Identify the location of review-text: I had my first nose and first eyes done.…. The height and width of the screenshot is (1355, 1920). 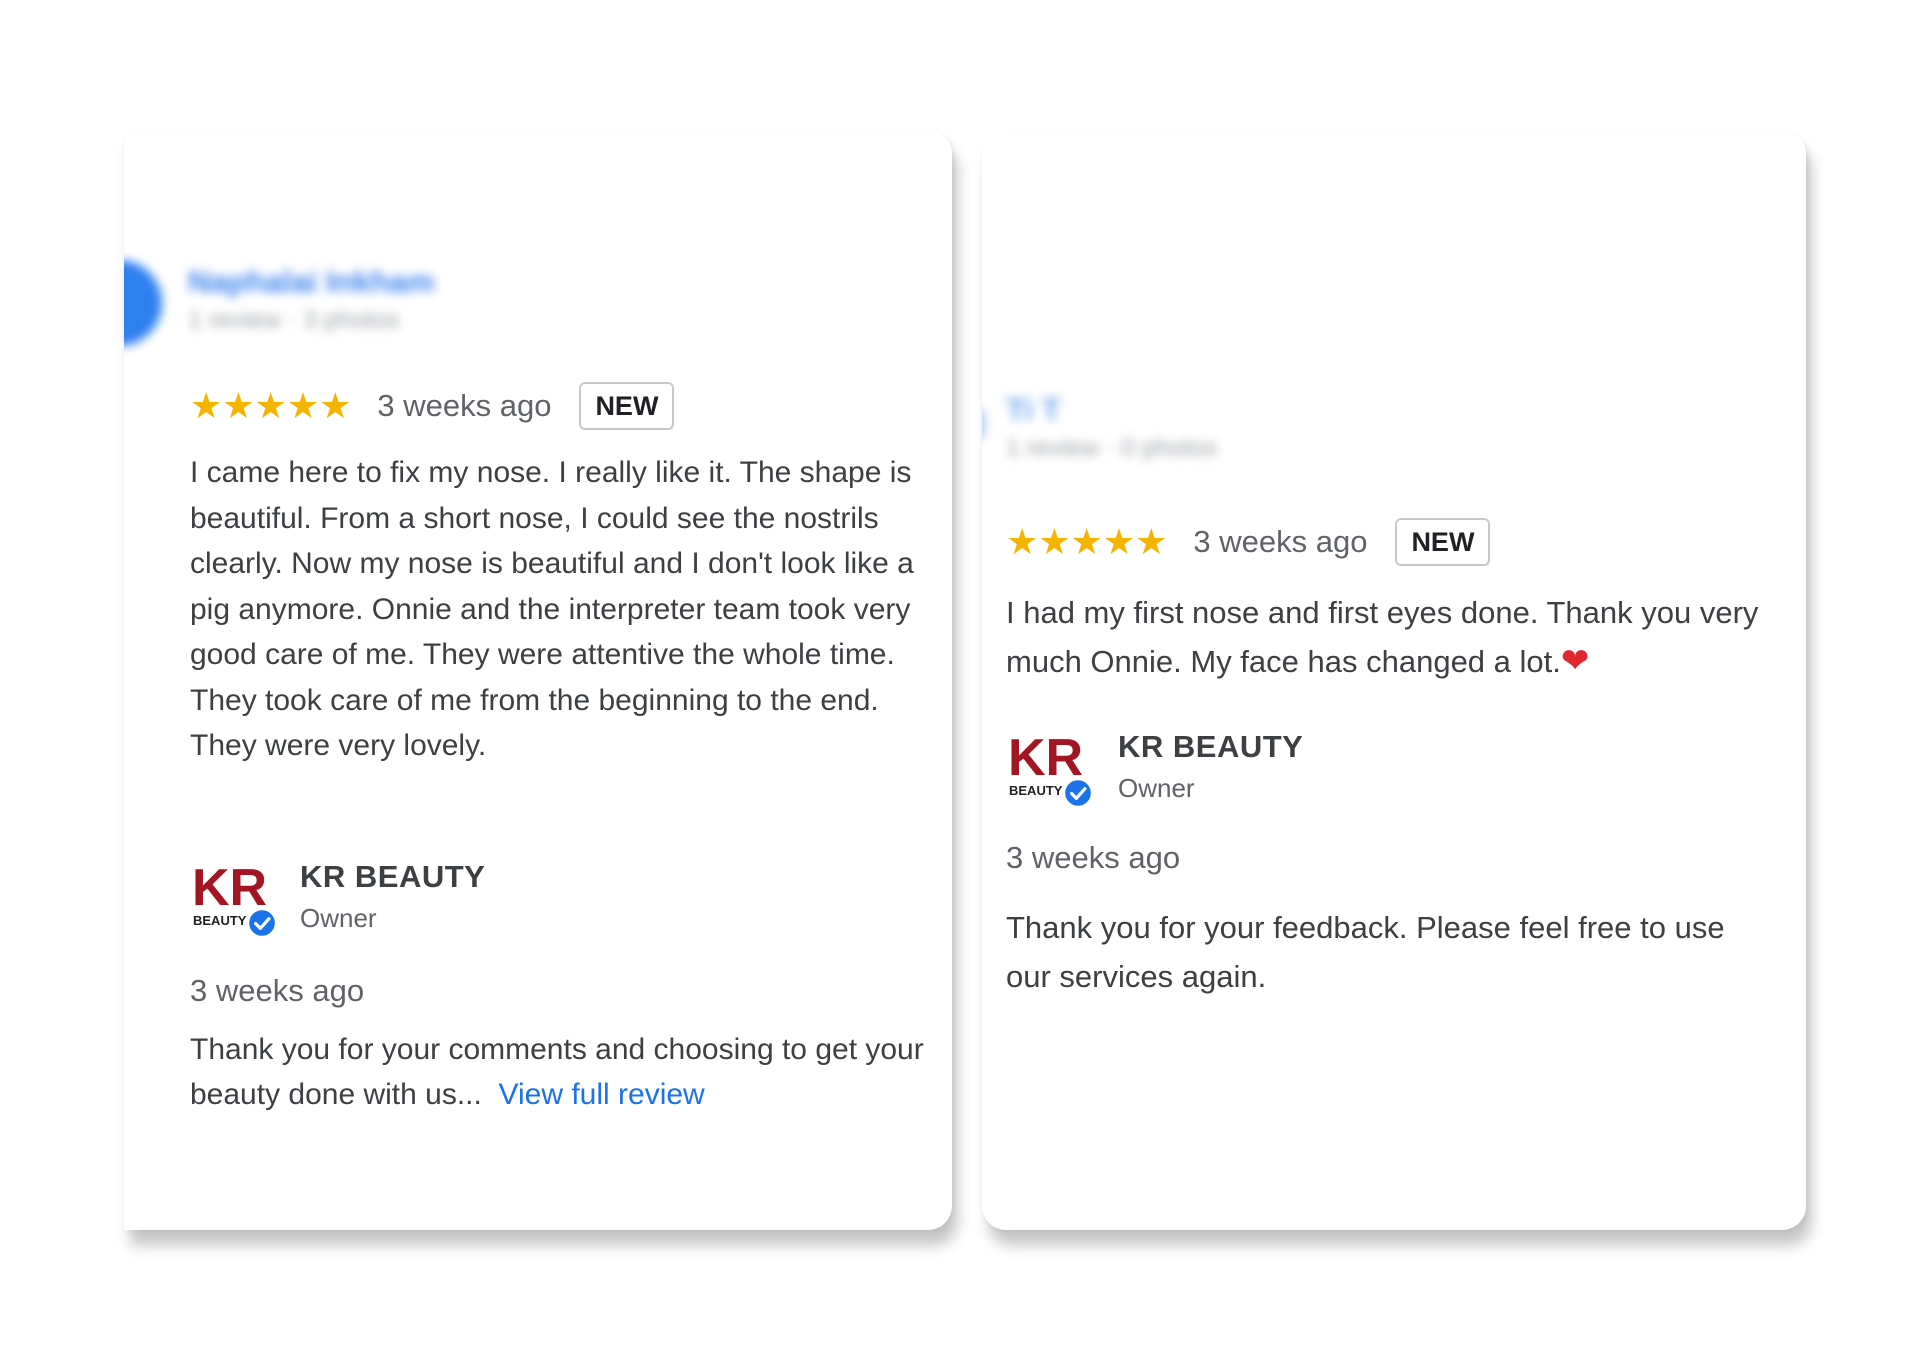
(1401, 637).